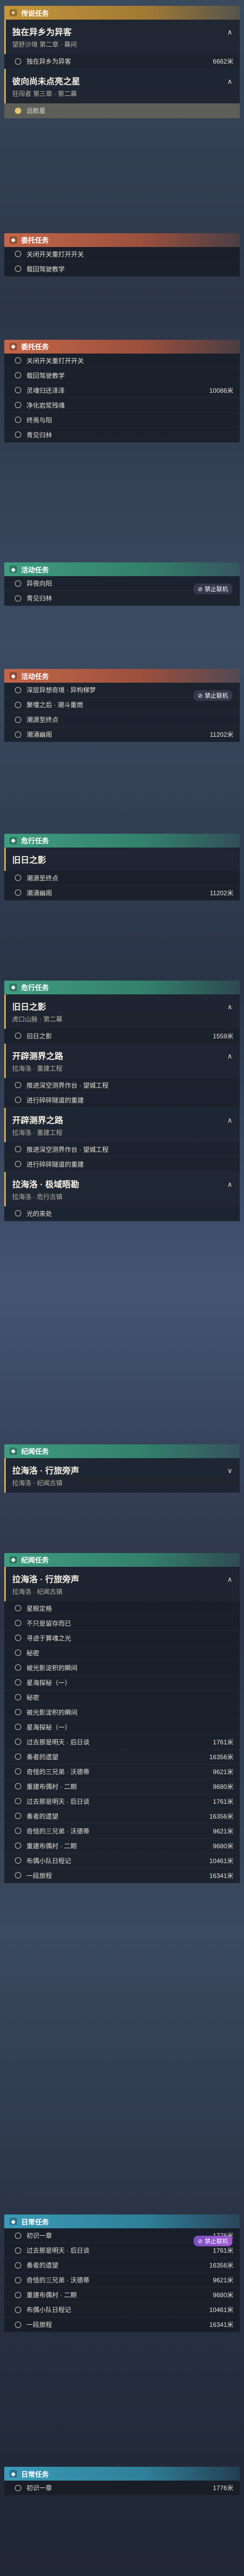  What do you see at coordinates (122, 86) in the screenshot?
I see `quest-card: 彼向尚未点亮之星 狂闯者 第三章 · 第二幕 ∧` at bounding box center [122, 86].